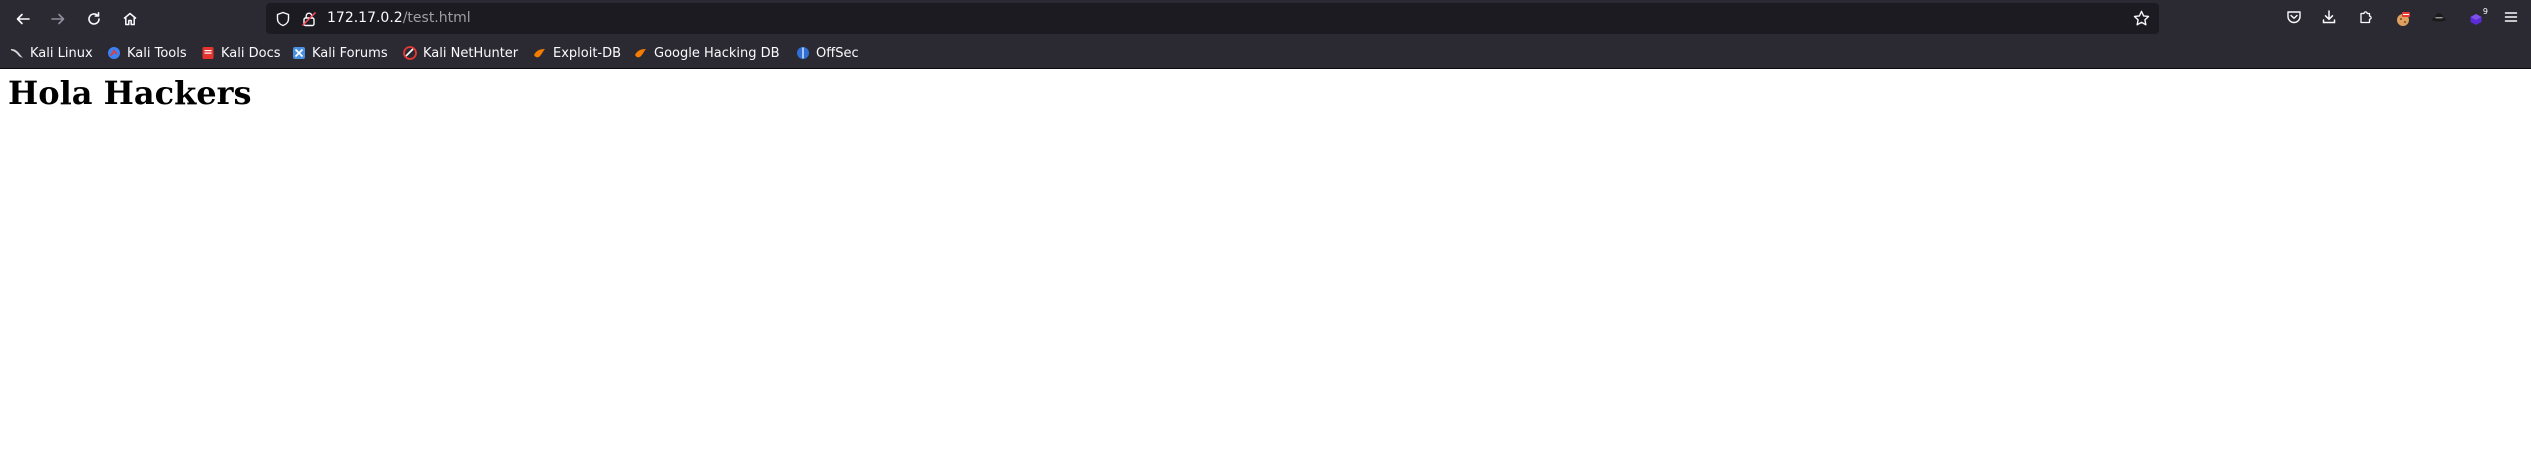  What do you see at coordinates (130, 93) in the screenshot?
I see `page-heading: Hola Hackers` at bounding box center [130, 93].